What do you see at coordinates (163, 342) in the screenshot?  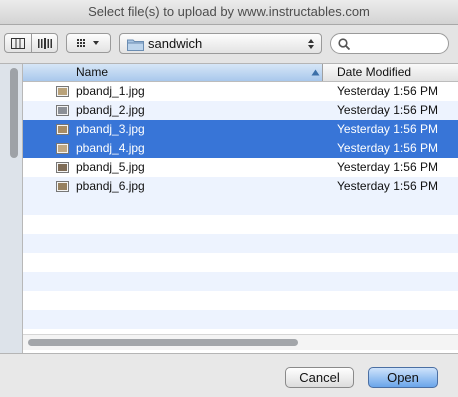 I see `horizontal-scroll-thumb` at bounding box center [163, 342].